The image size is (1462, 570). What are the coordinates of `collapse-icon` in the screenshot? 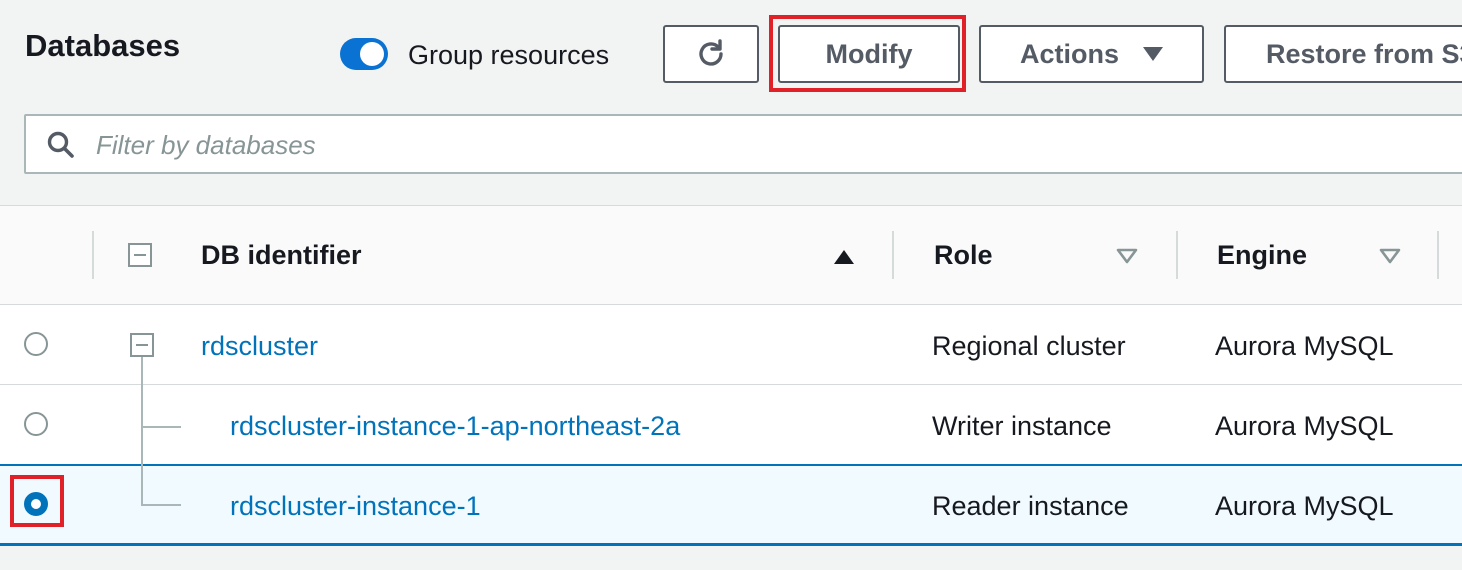 It's located at (142, 345).